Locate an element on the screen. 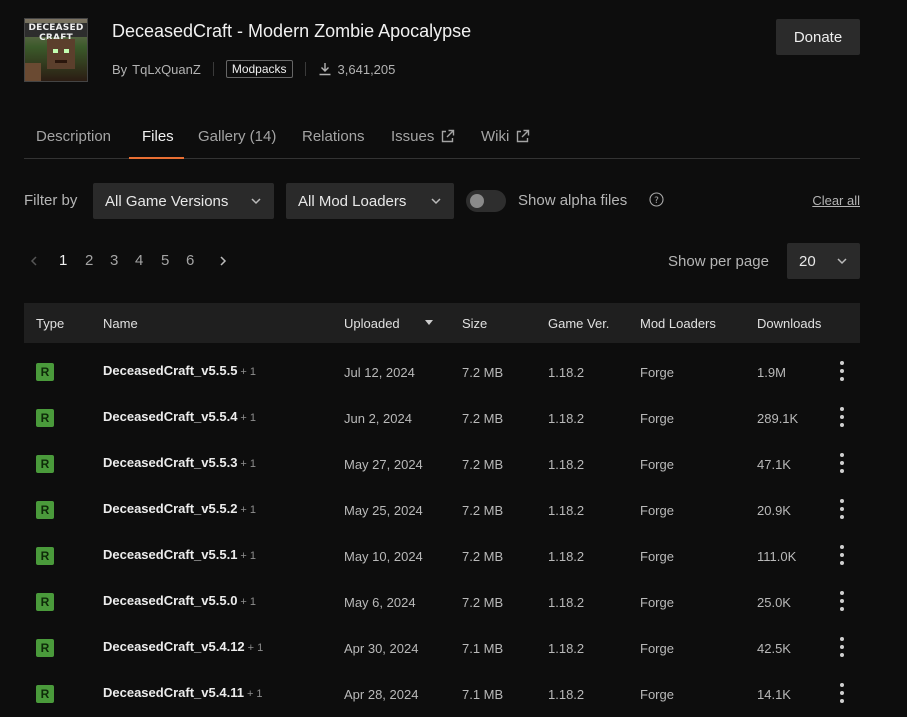  page-5: 5 is located at coordinates (165, 260).